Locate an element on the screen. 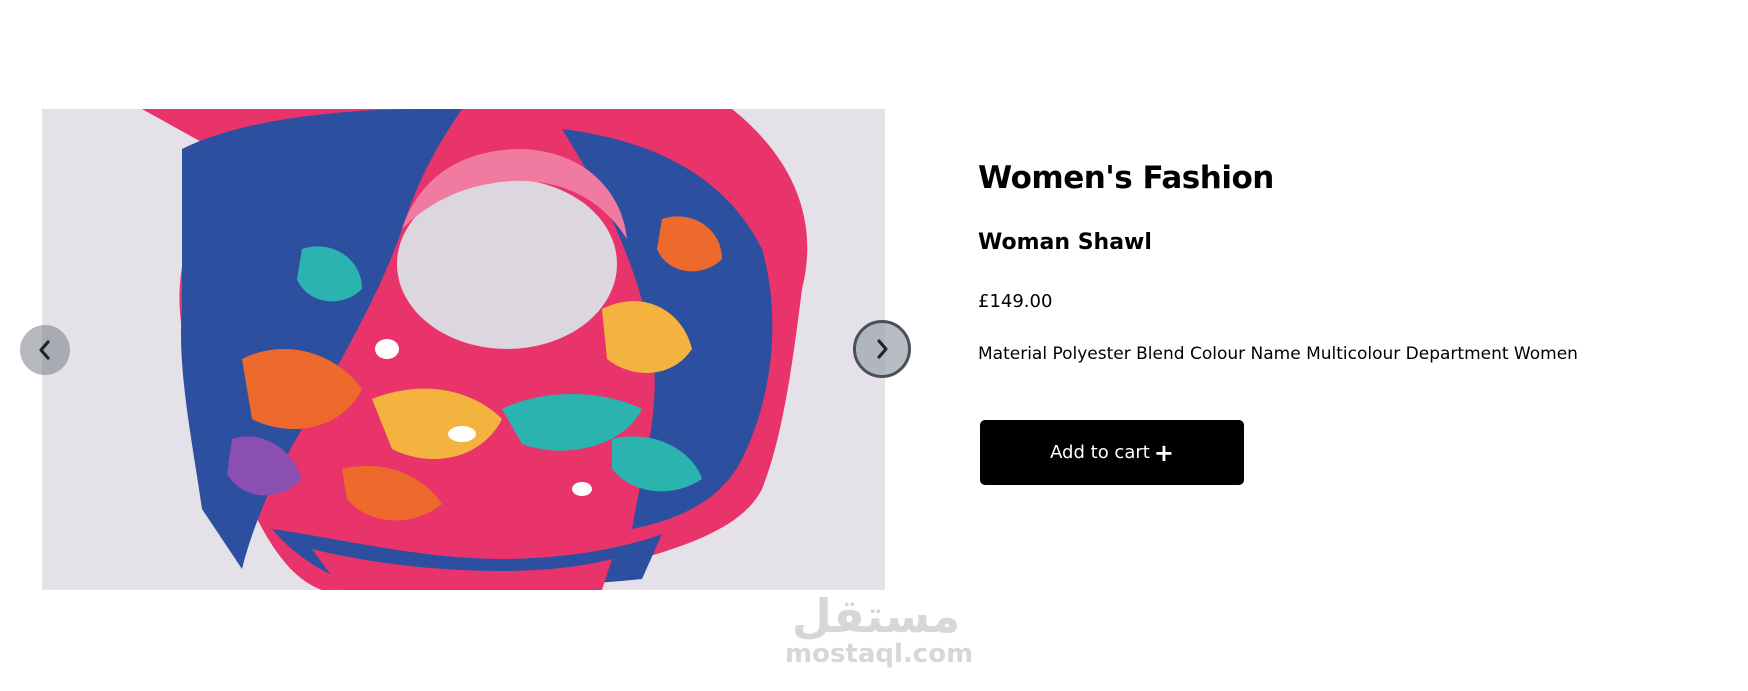  chevron-left-icon is located at coordinates (44, 350).